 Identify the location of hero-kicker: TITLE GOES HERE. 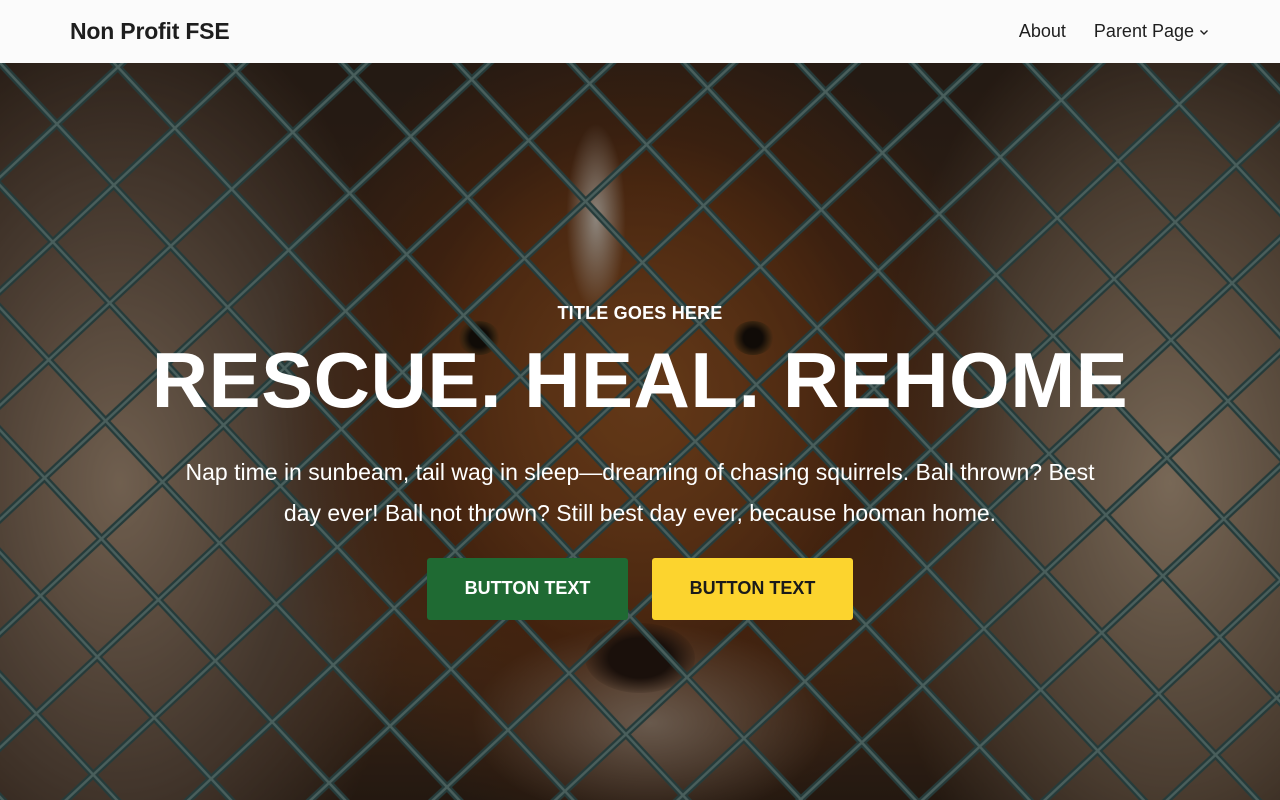
(640, 313).